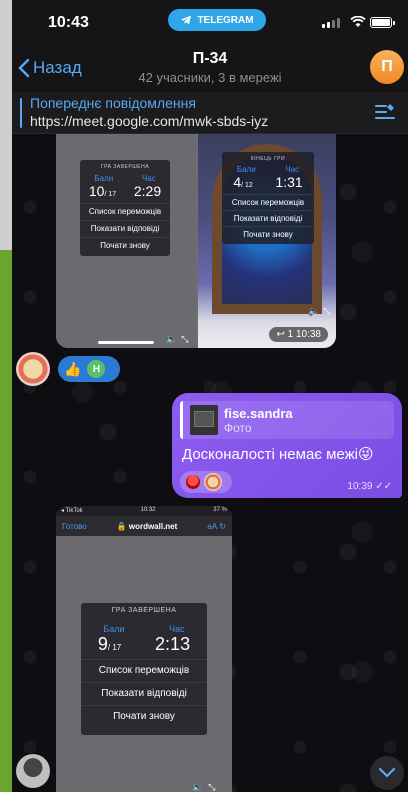 This screenshot has width=408, height=792. What do you see at coordinates (308, 334) in the screenshot?
I see `message-time: 10:38` at bounding box center [308, 334].